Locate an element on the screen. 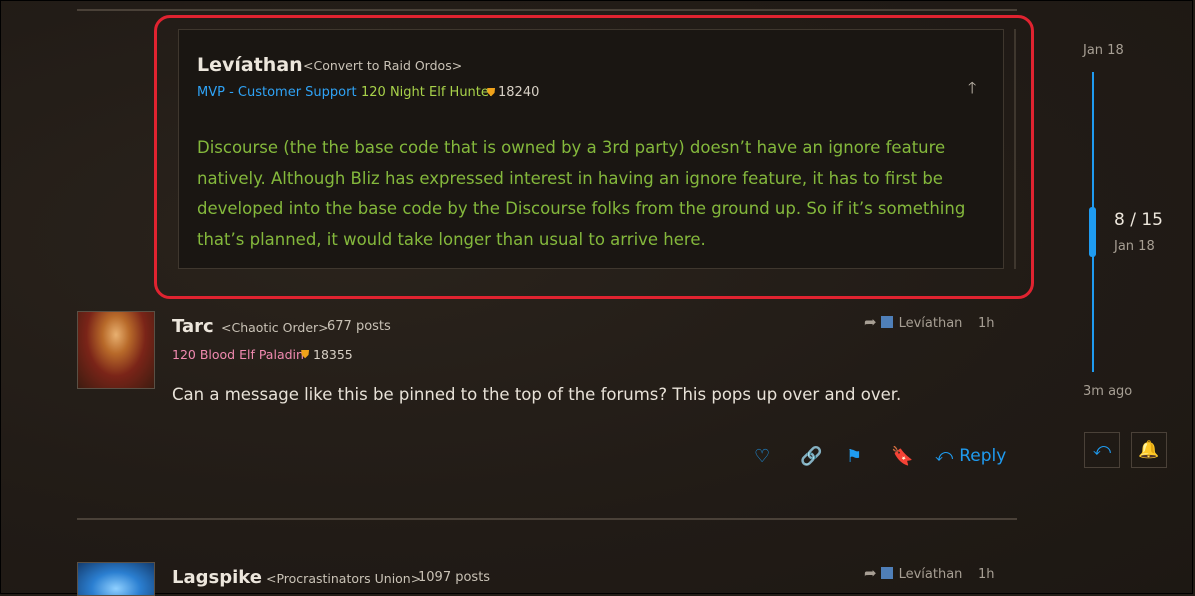 This screenshot has width=1195, height=596. timeline-position: 8 / 15 is located at coordinates (1138, 220).